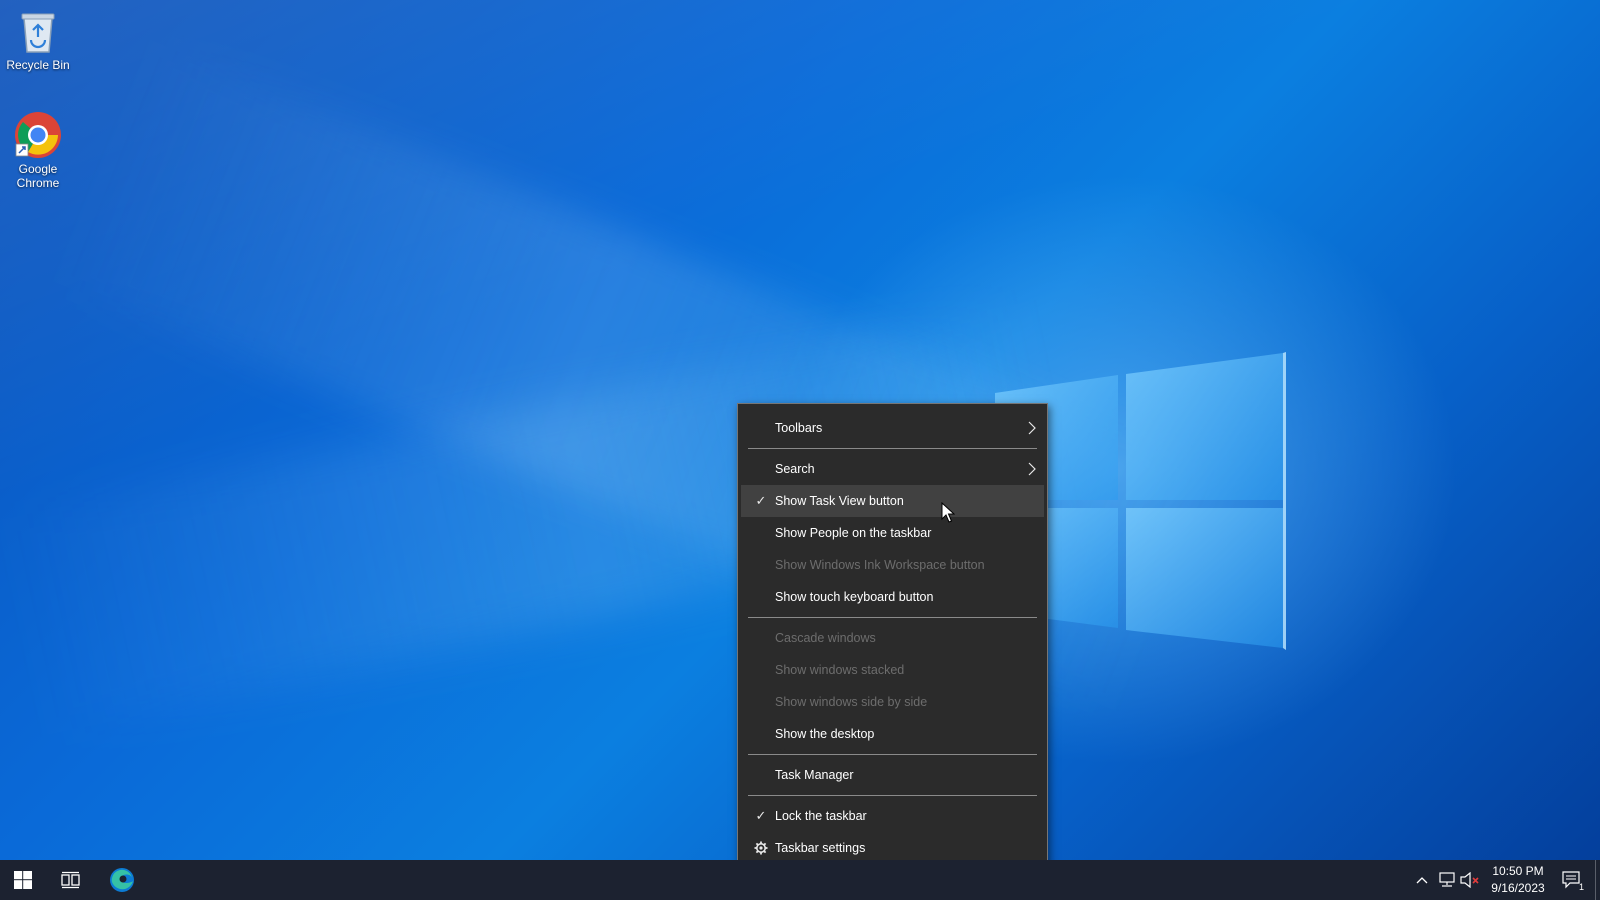  I want to click on volume-muted-icon, so click(1469, 880).